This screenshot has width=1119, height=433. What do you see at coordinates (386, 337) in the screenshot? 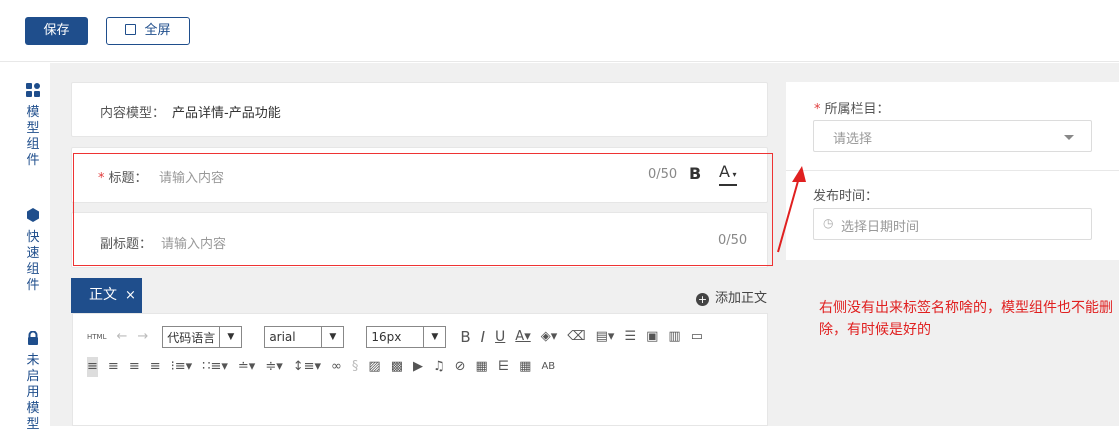
I see `font-size-value: 16px` at bounding box center [386, 337].